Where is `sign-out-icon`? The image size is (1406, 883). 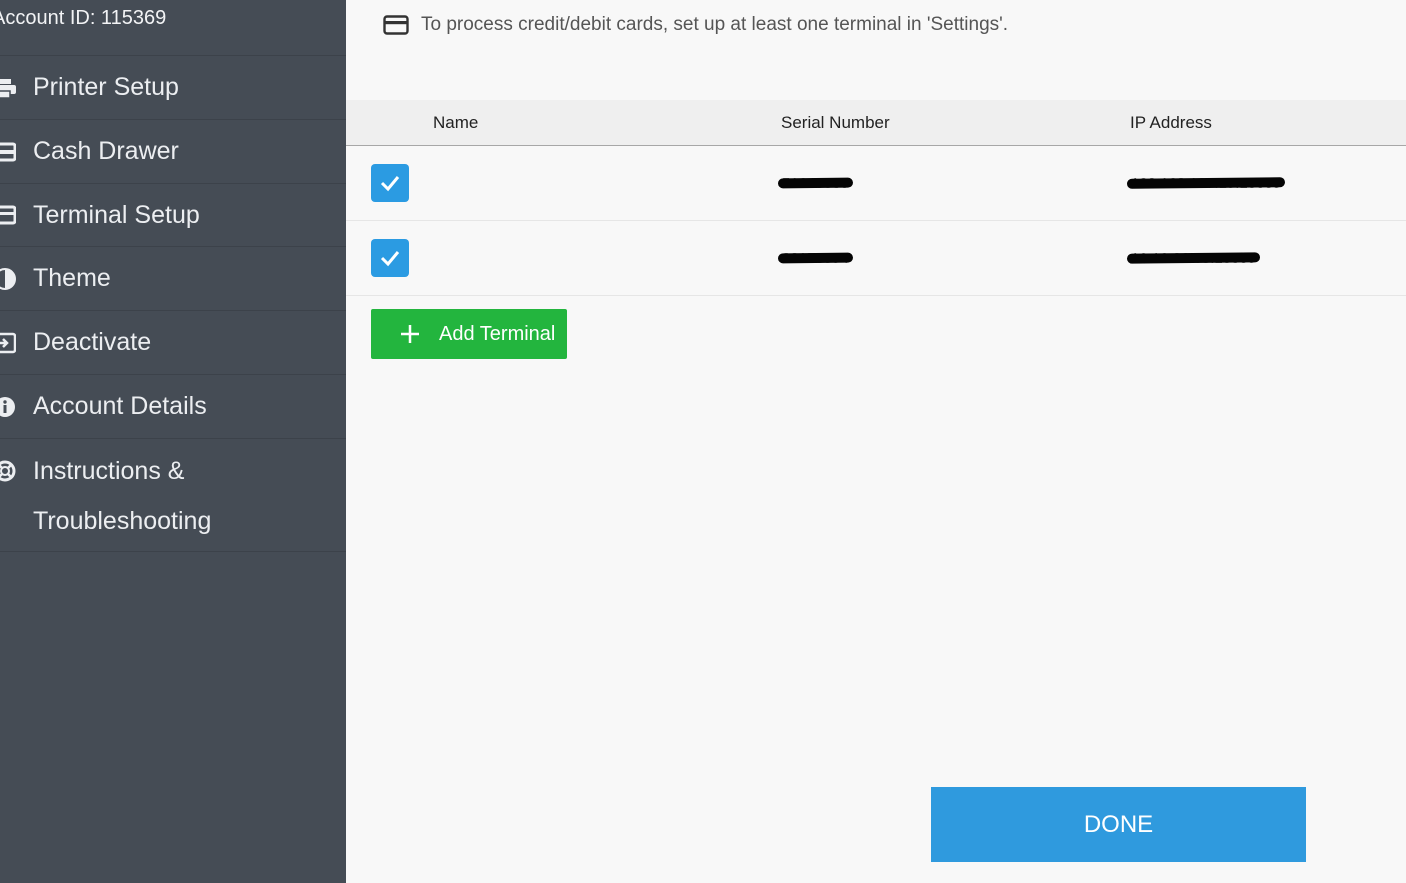 sign-out-icon is located at coordinates (8, 343).